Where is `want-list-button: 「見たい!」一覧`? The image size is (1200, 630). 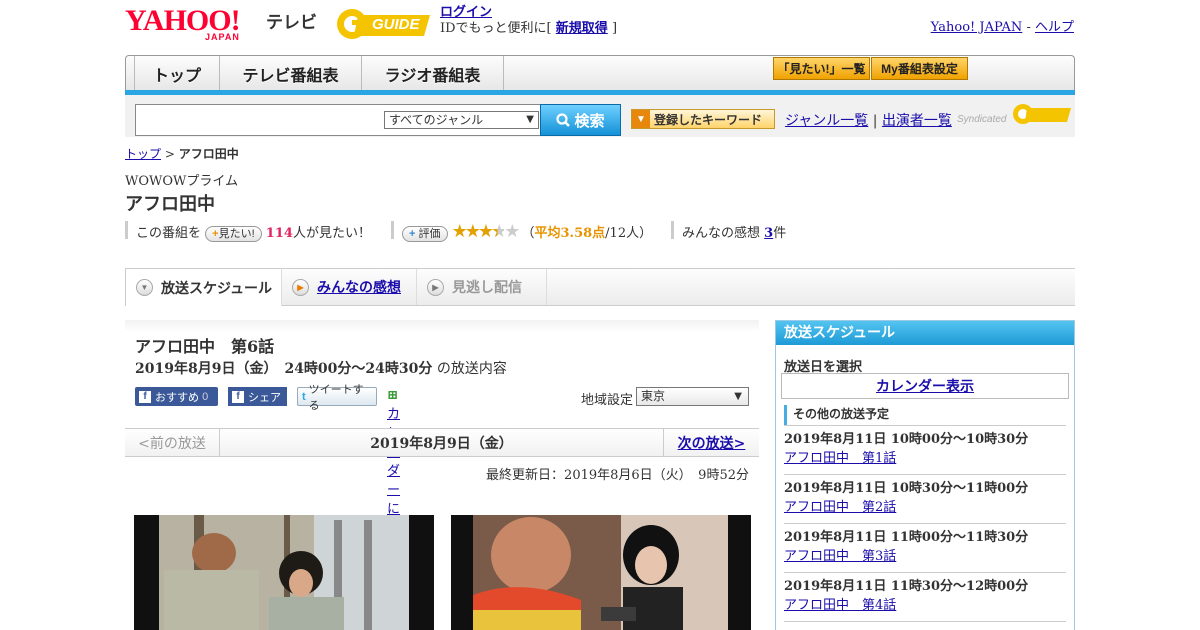 want-list-button: 「見たい!」一覧 is located at coordinates (821, 68).